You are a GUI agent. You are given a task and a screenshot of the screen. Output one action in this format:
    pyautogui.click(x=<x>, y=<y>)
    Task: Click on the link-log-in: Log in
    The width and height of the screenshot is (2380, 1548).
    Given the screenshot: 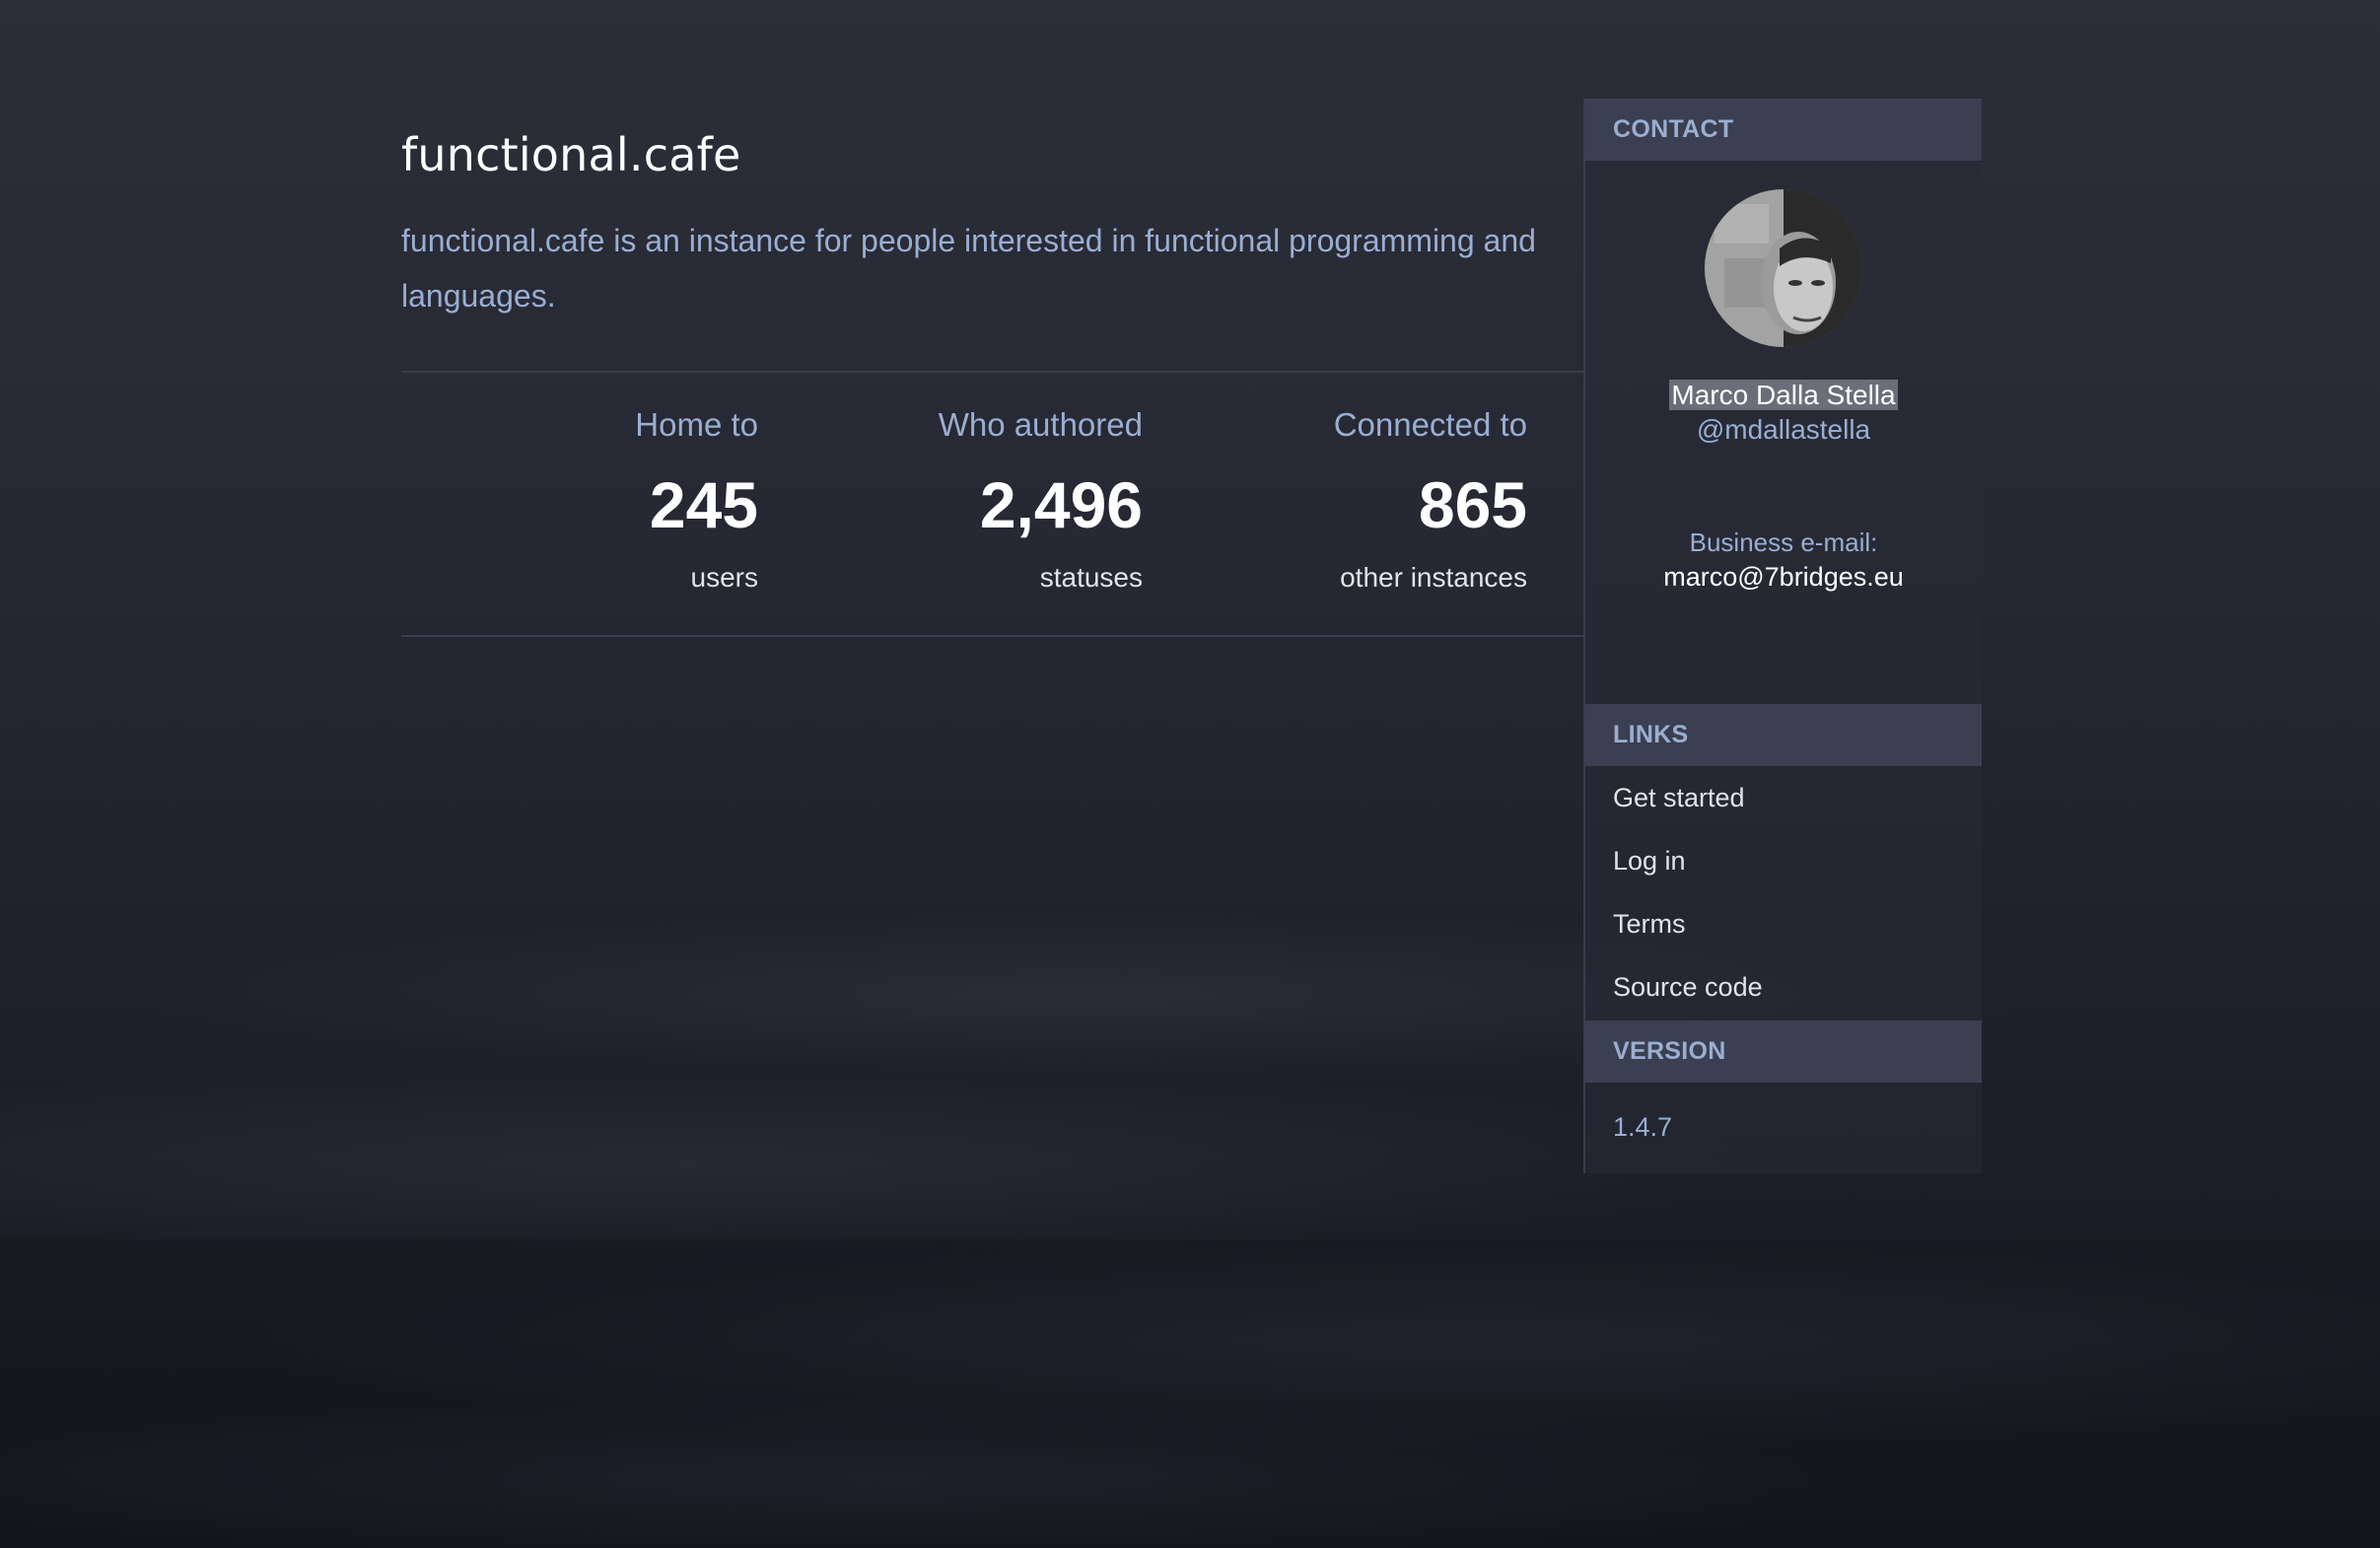 What is the action you would take?
    pyautogui.click(x=1649, y=862)
    